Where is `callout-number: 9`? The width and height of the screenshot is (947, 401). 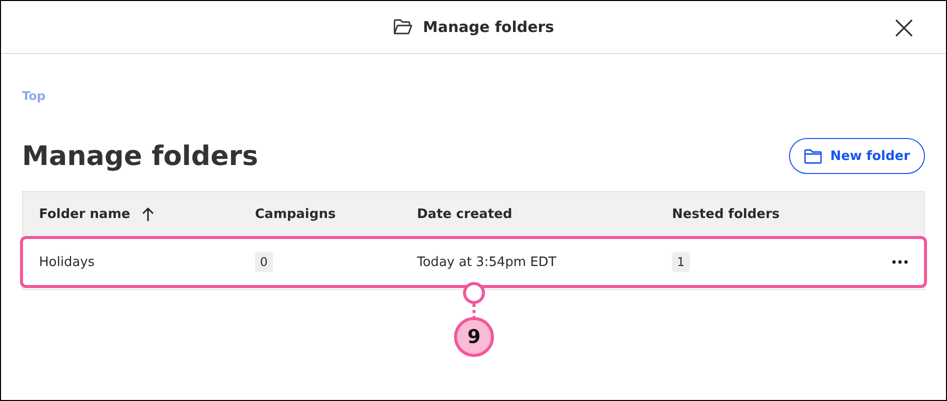
callout-number: 9 is located at coordinates (474, 337).